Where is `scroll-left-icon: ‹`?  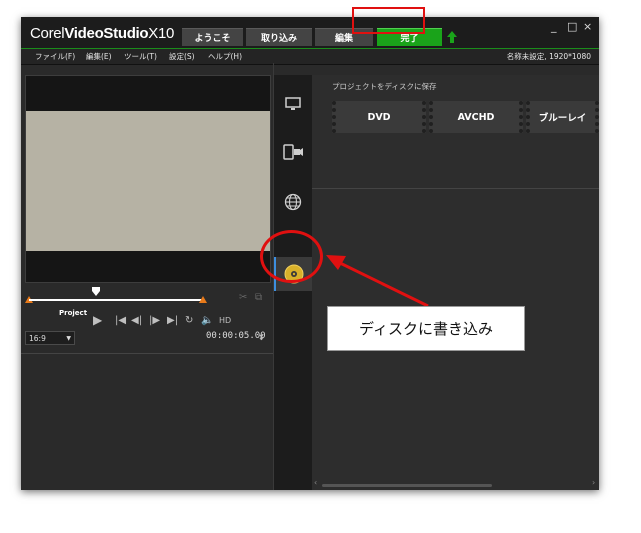
scroll-left-icon: ‹ is located at coordinates (315, 482).